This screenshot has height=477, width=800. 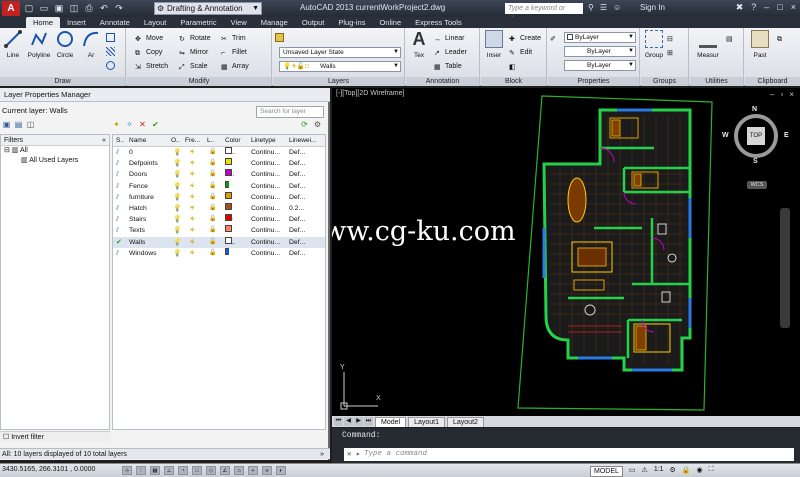 I want to click on annotation-scale-icon: ⚠, so click(x=645, y=471).